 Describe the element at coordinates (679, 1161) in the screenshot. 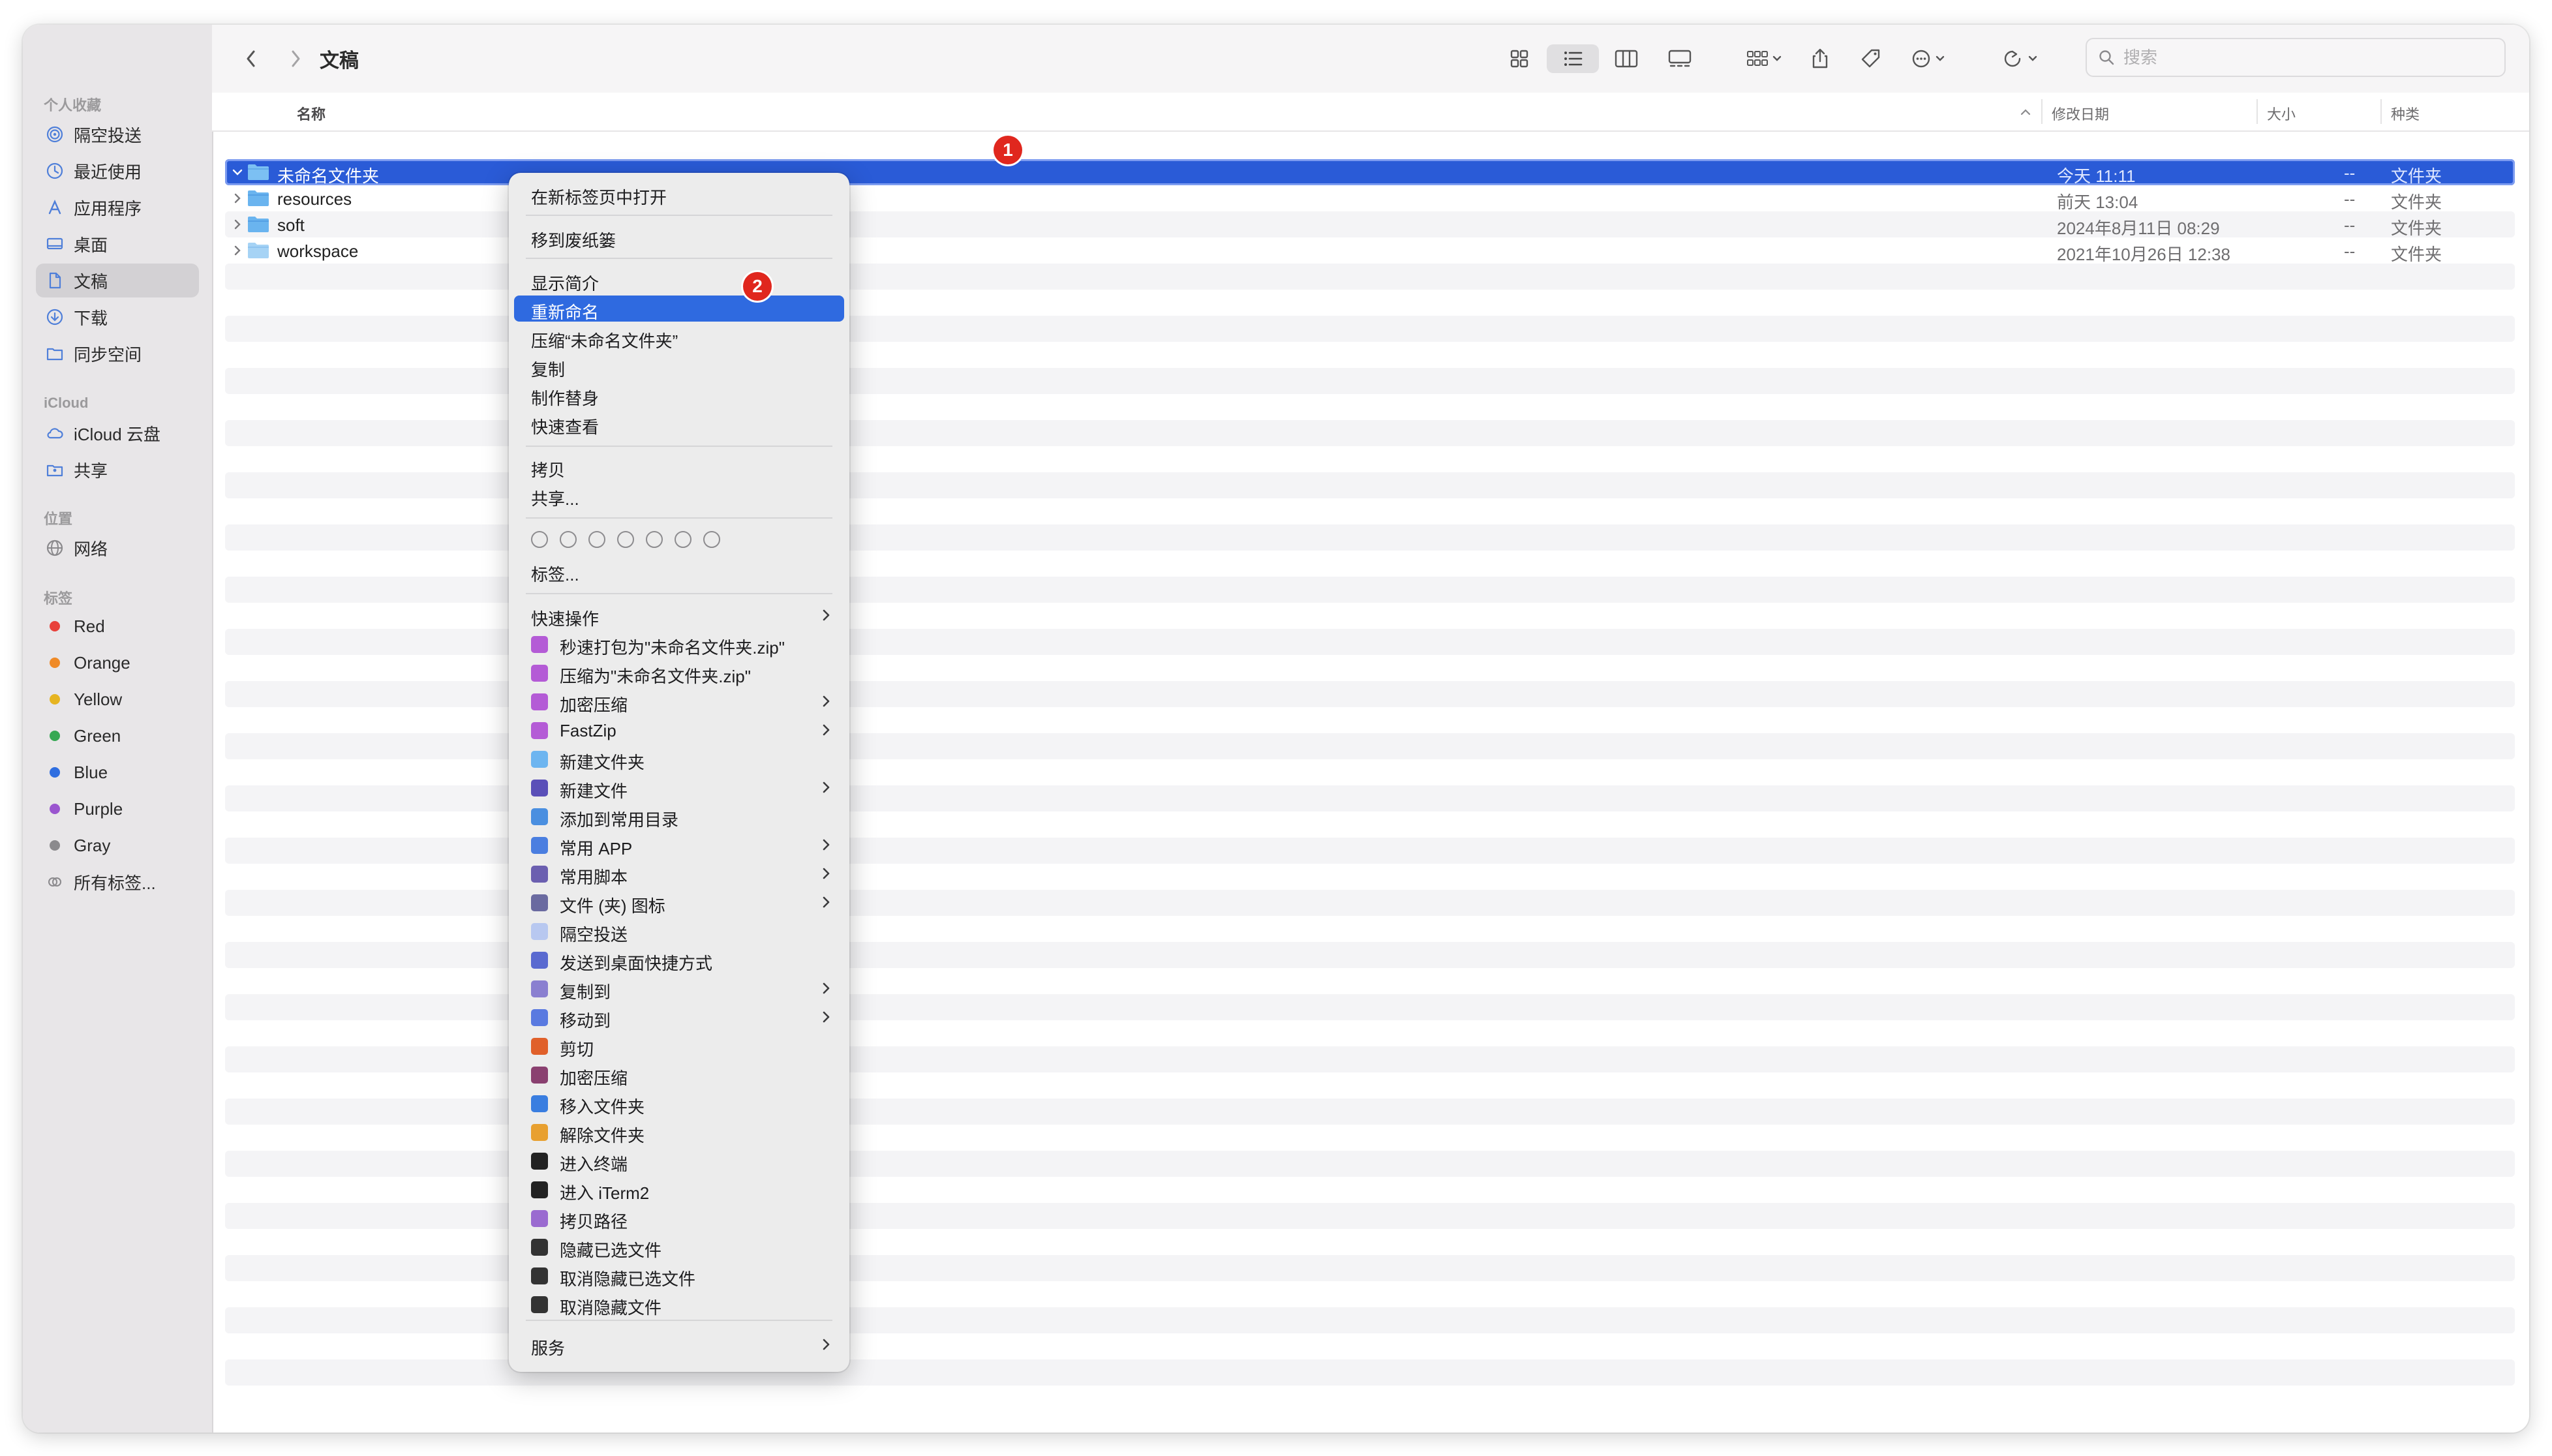

I see `menu-item-extension: 进入终端` at that location.